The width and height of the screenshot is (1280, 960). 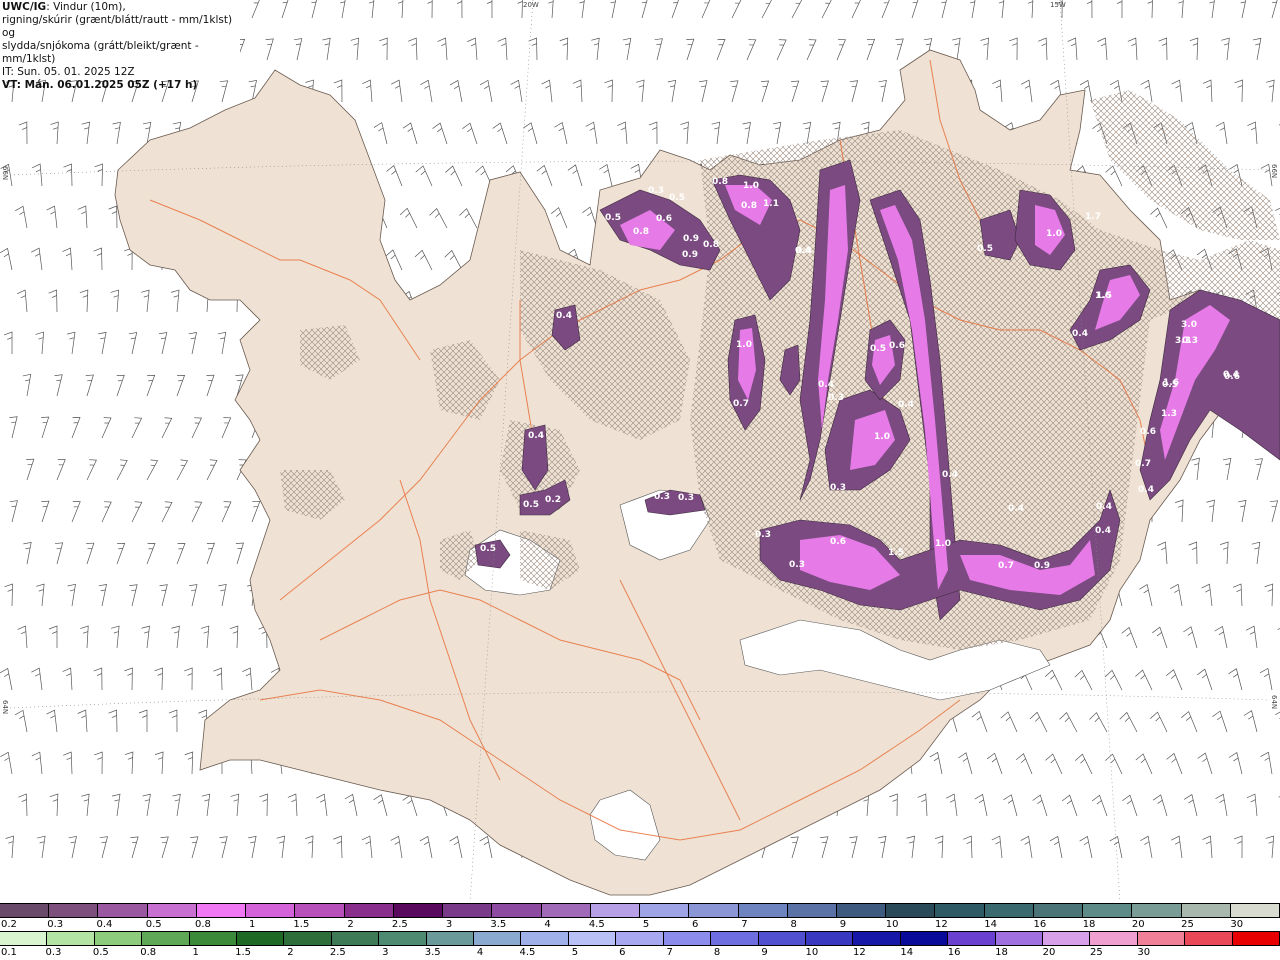 I want to click on legend-label: 1, so click(x=252, y=924).